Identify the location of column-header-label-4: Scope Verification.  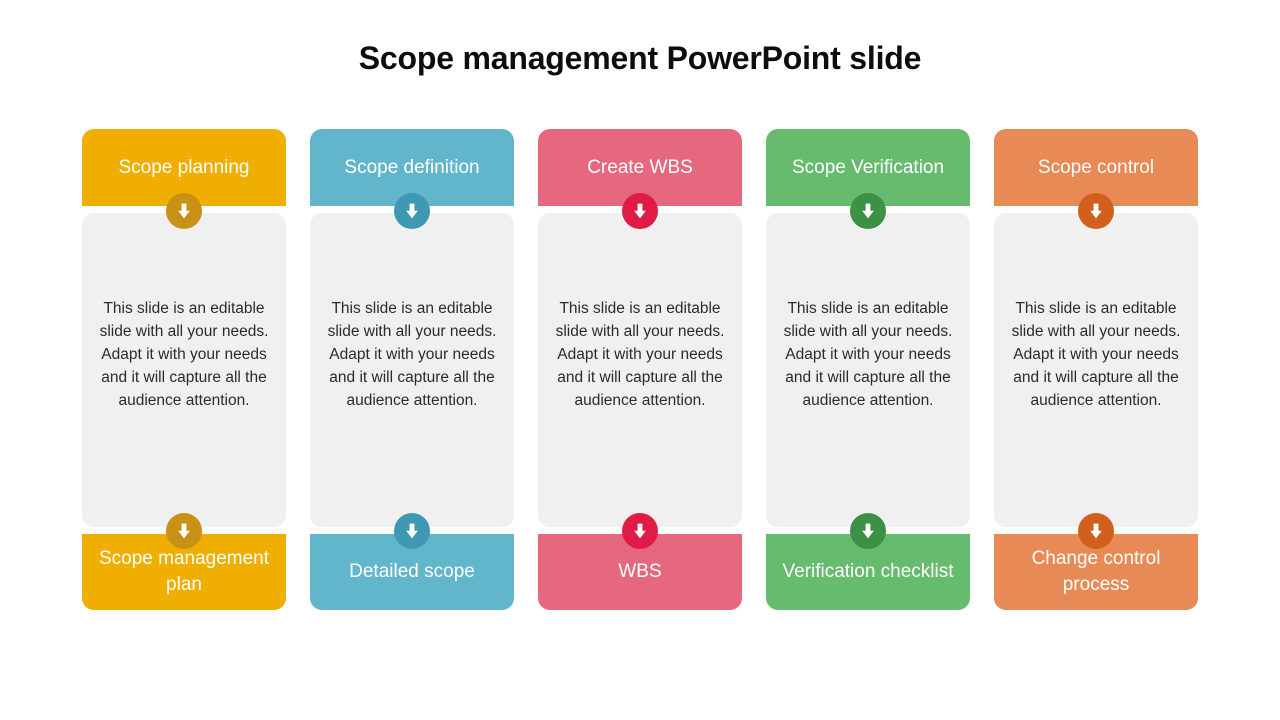
(868, 167).